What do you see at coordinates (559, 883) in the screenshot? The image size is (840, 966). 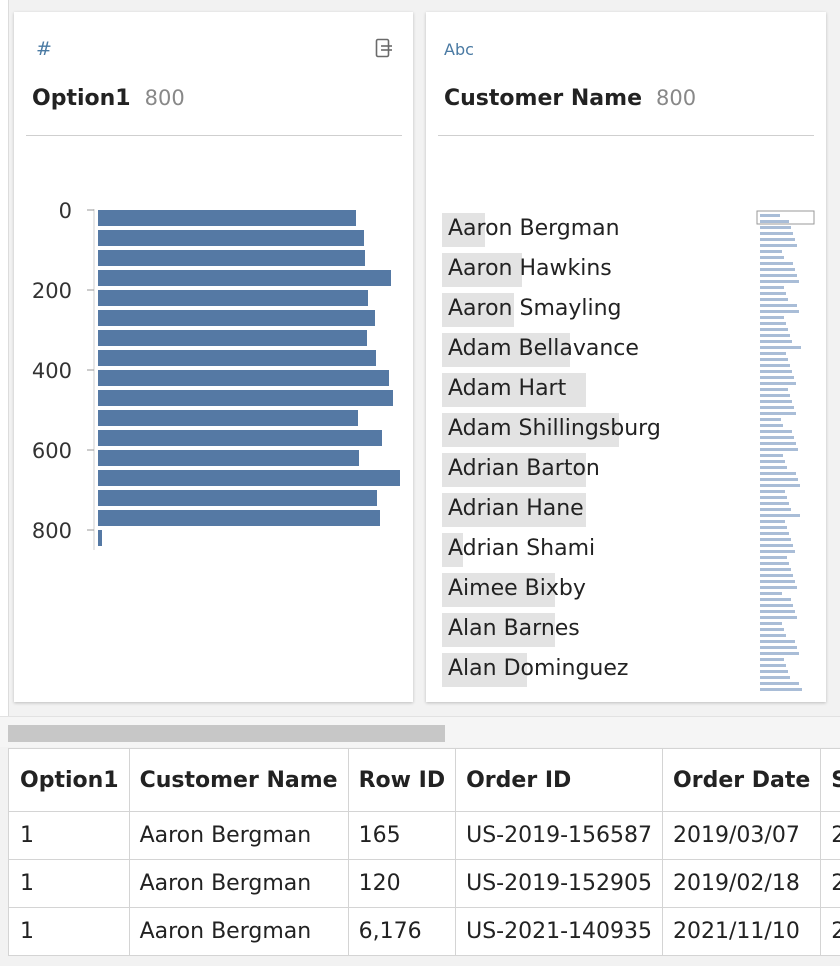 I see `table-cell: US-2019-152905` at bounding box center [559, 883].